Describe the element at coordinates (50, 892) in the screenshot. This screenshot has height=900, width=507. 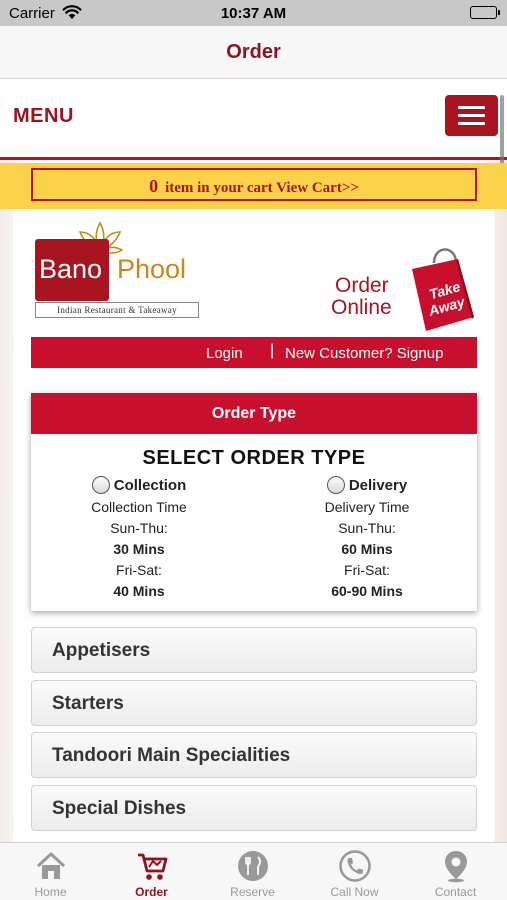
I see `tab-home-label: Home` at that location.